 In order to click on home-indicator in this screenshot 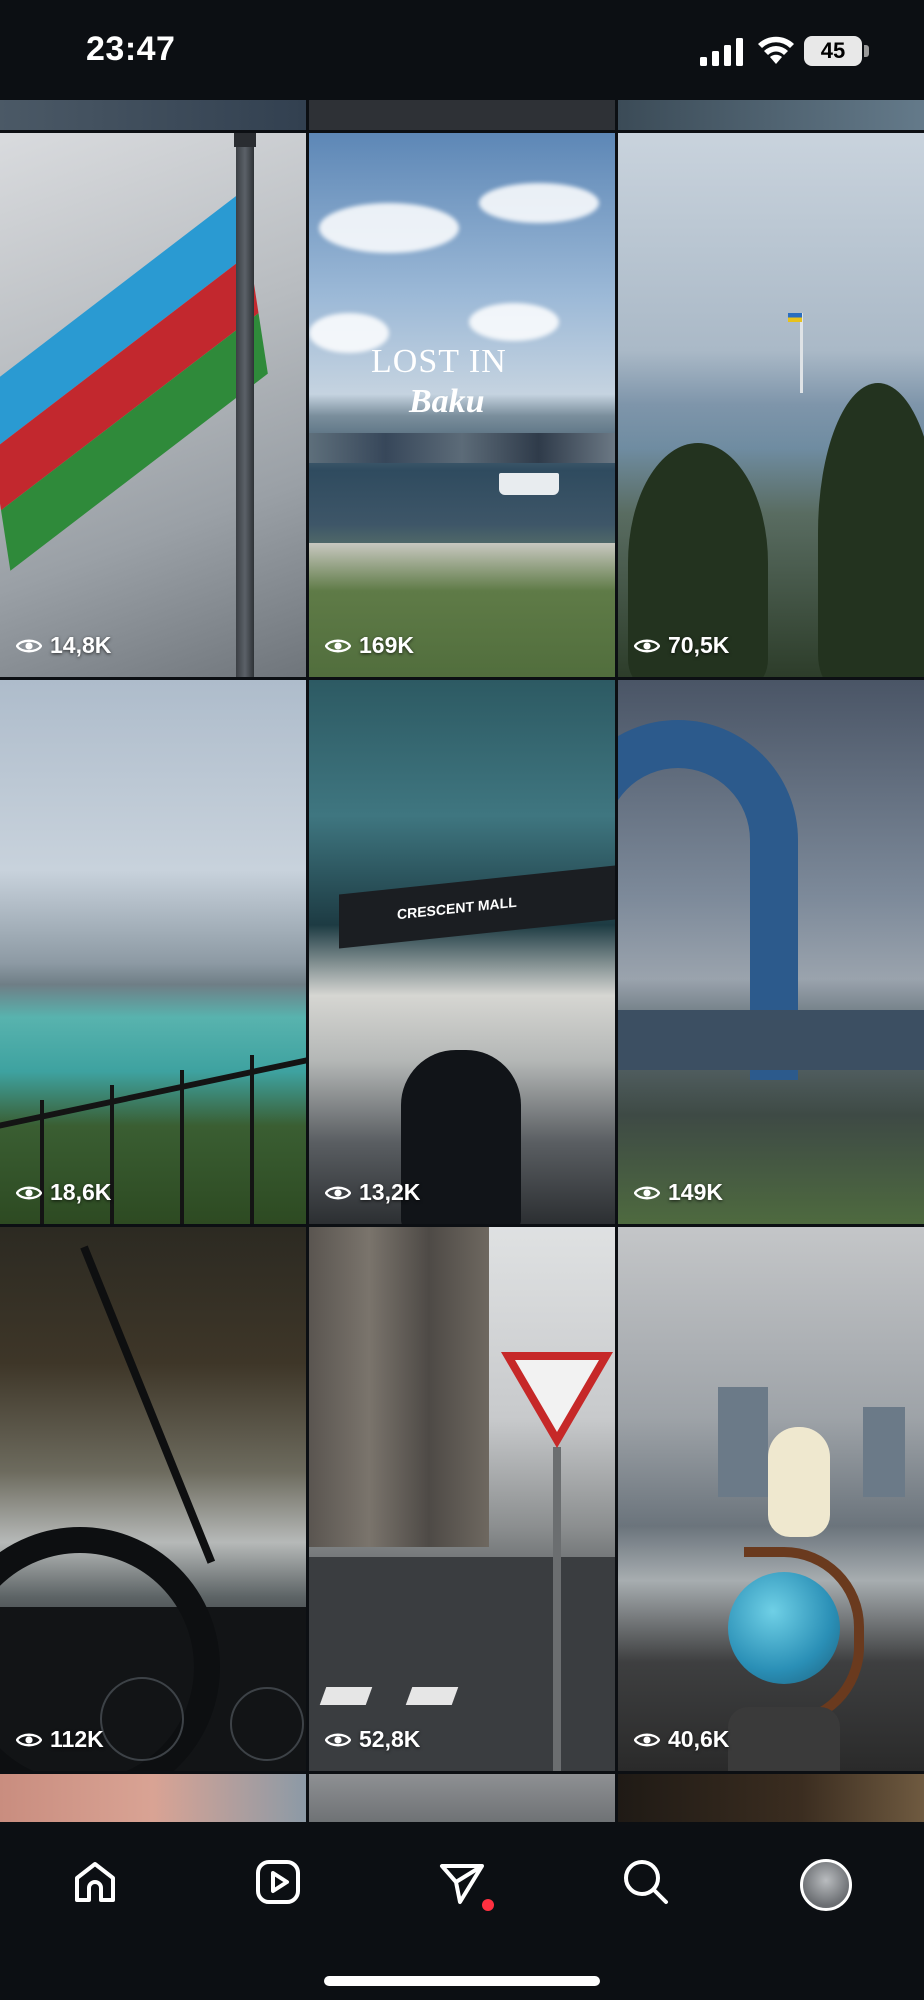, I will do `click(462, 1981)`.